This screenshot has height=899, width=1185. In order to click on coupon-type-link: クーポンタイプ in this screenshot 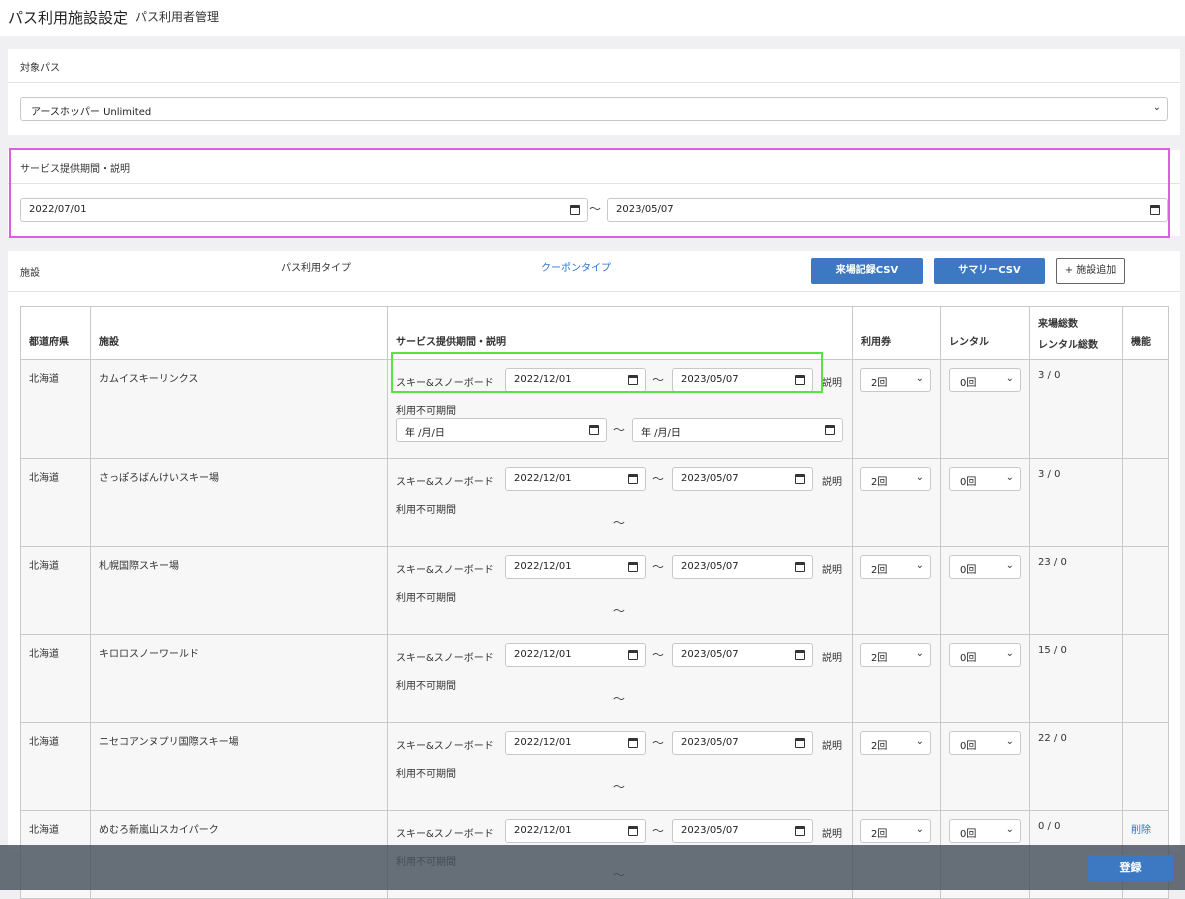, I will do `click(576, 266)`.